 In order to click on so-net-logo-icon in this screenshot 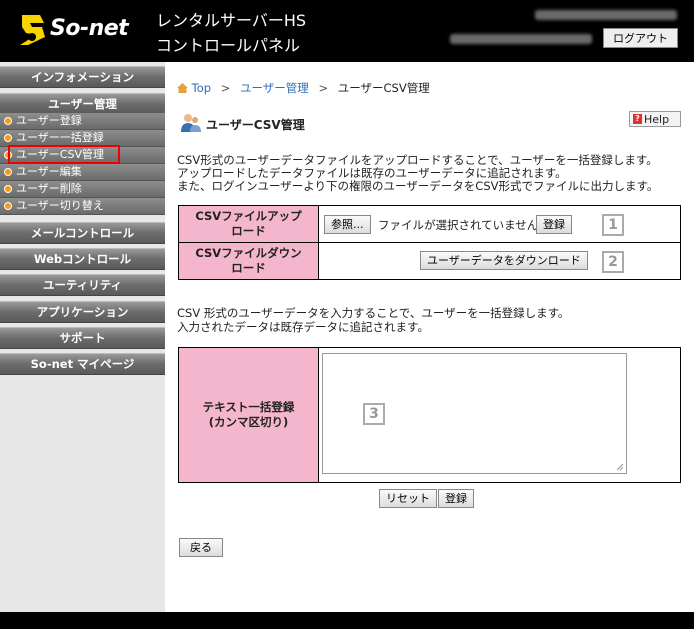, I will do `click(32, 30)`.